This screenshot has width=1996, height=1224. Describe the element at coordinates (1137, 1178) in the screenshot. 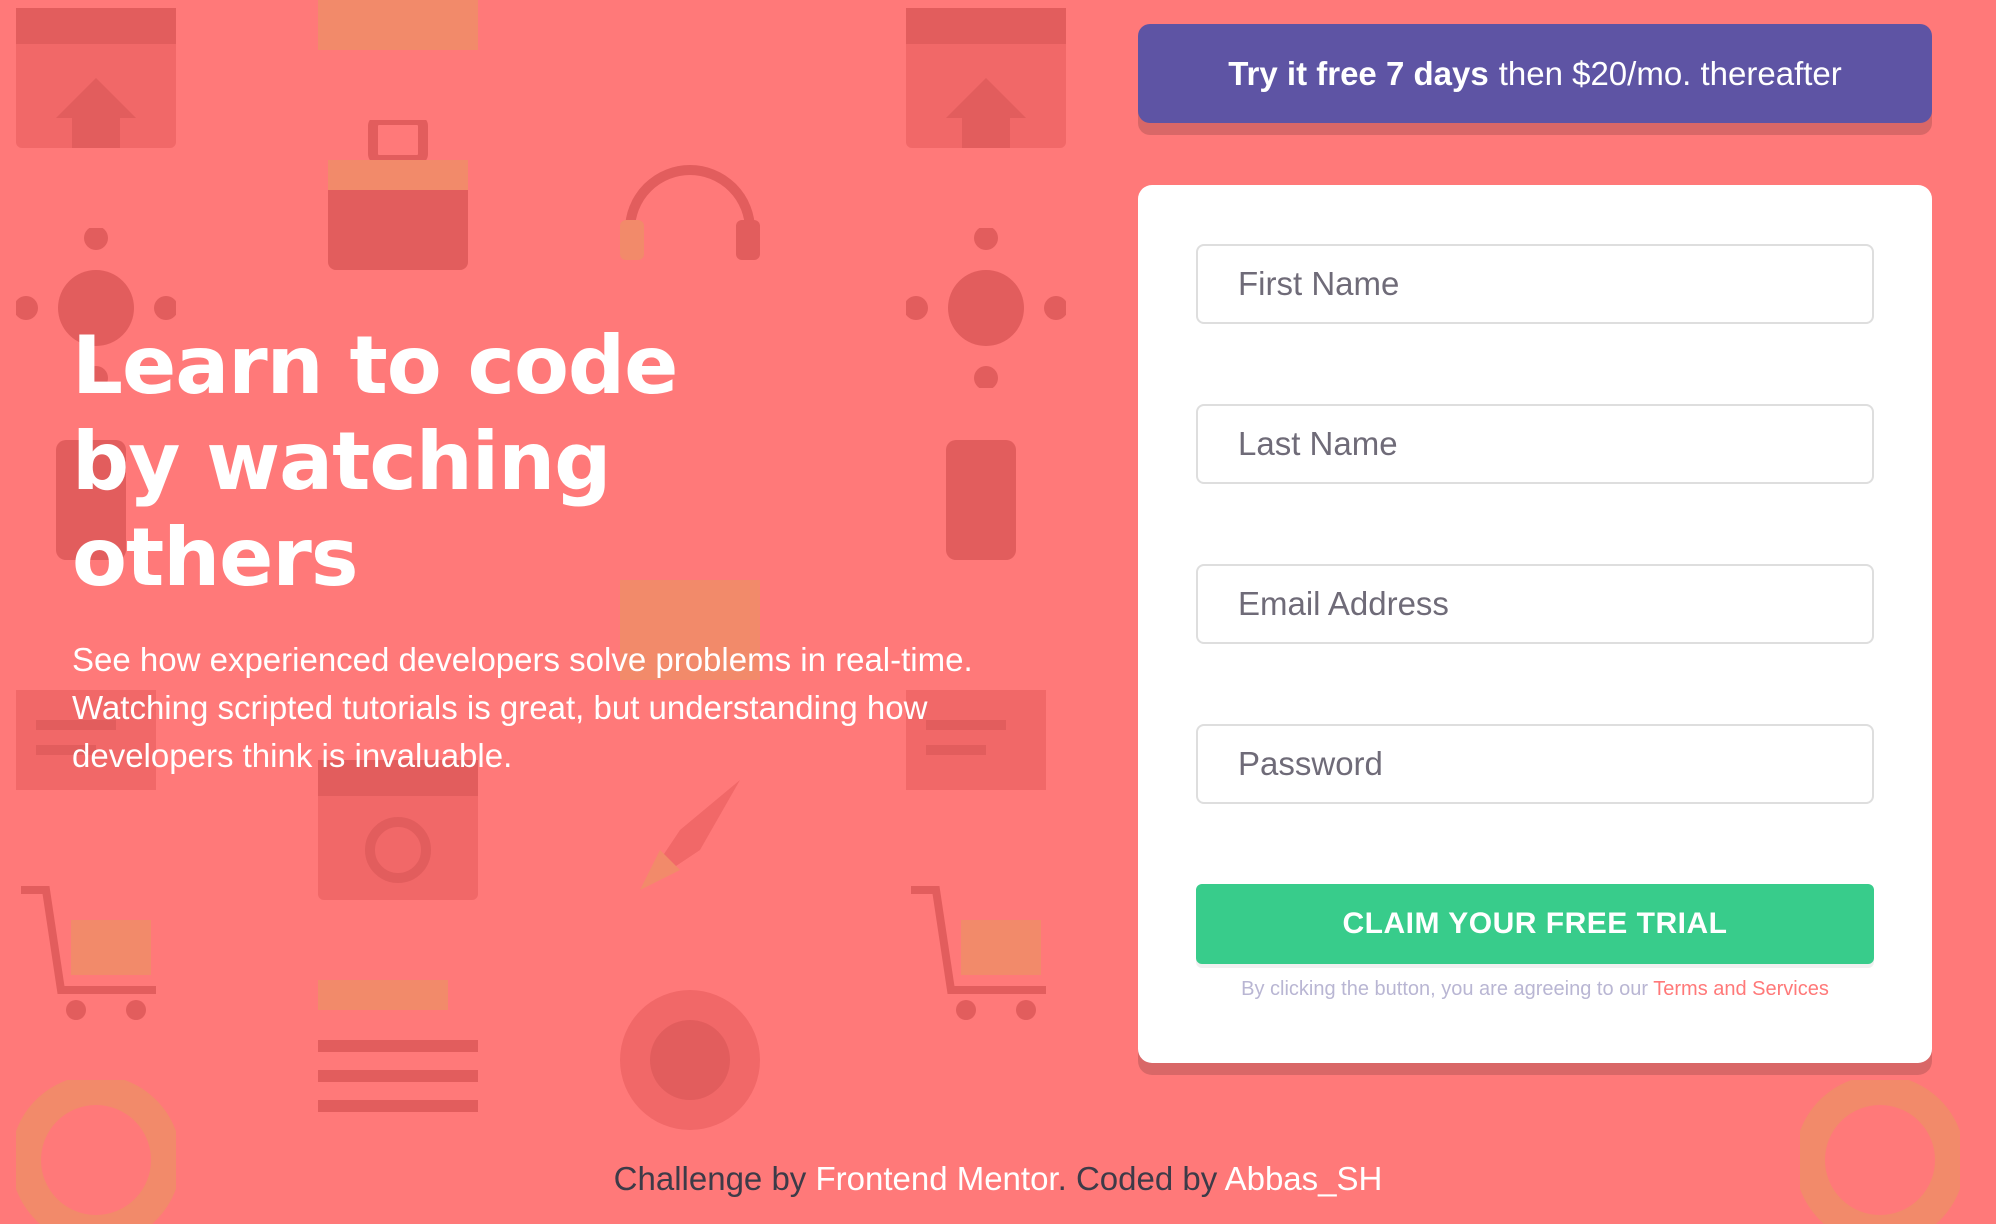

I see `coded-by-text: . Coded by` at that location.